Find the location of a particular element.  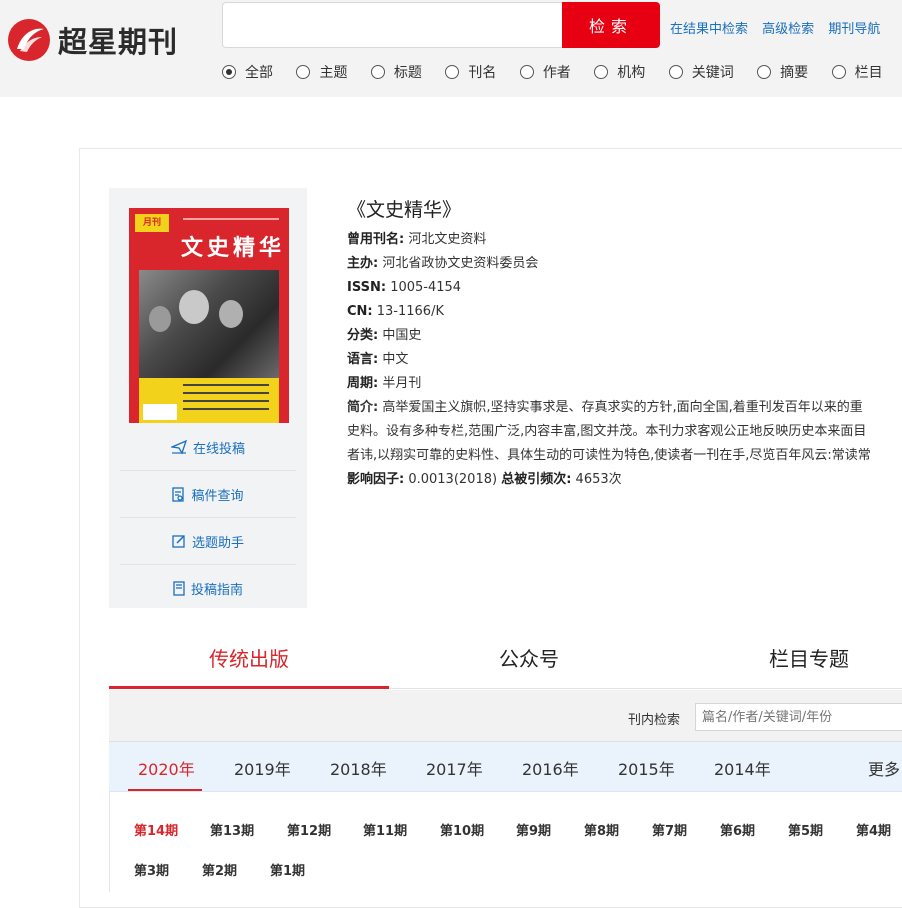

issue-link: 第8期 is located at coordinates (601, 829).